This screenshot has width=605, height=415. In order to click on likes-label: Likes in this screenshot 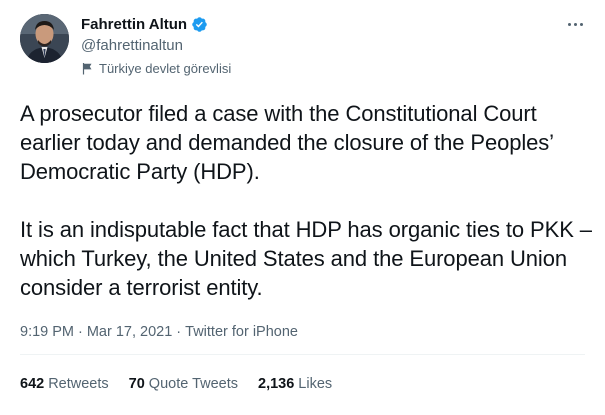, I will do `click(315, 384)`.